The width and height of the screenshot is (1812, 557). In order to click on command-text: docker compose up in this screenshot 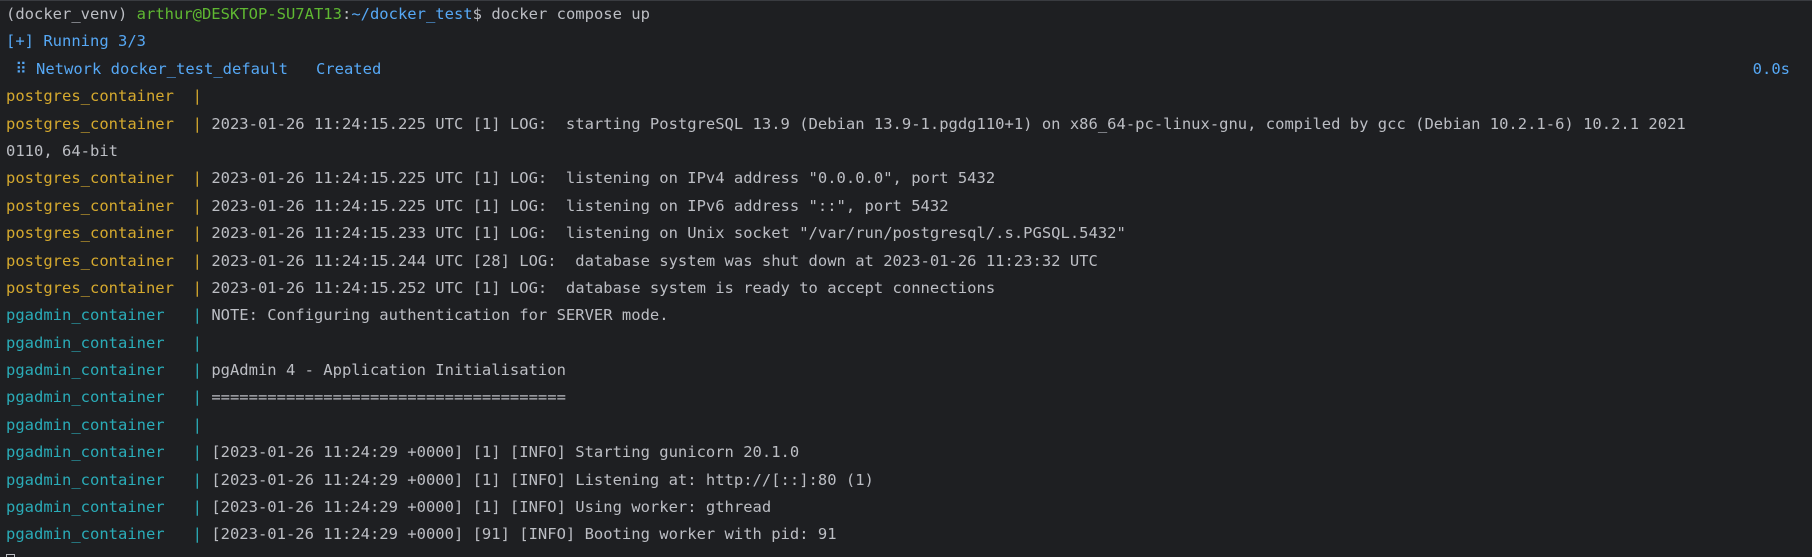, I will do `click(570, 14)`.